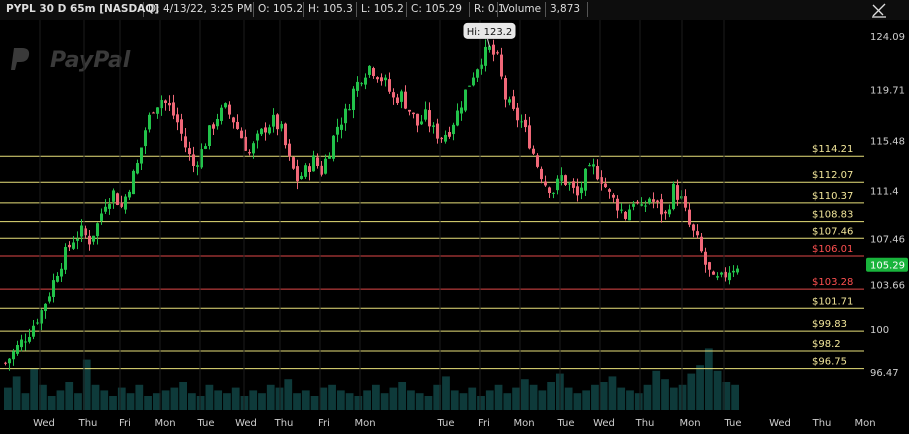 Image resolution: width=909 pixels, height=434 pixels. Describe the element at coordinates (90, 60) in the screenshot. I see `watermark-text: PayPal` at that location.